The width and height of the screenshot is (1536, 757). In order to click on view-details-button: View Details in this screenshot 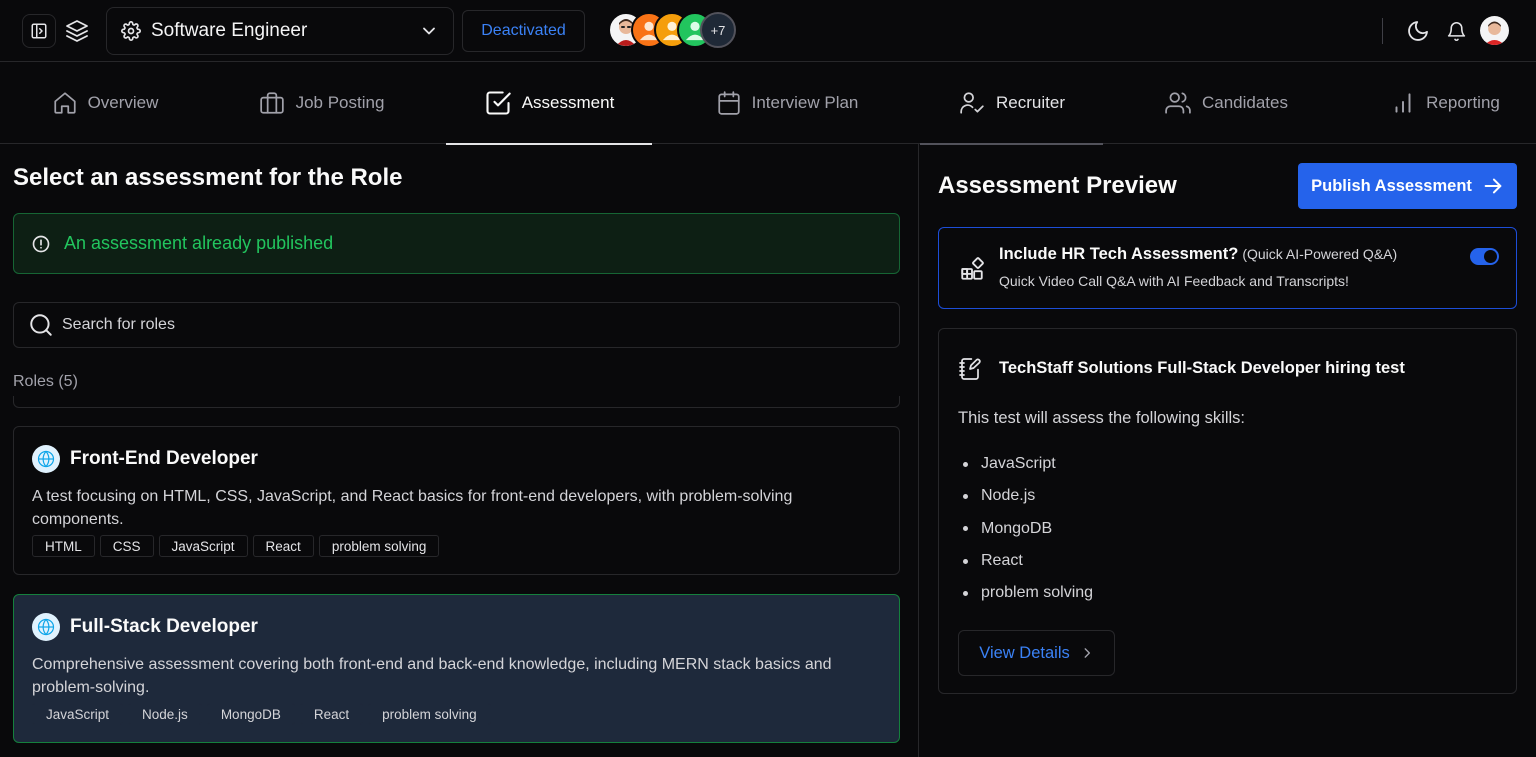, I will do `click(1036, 653)`.